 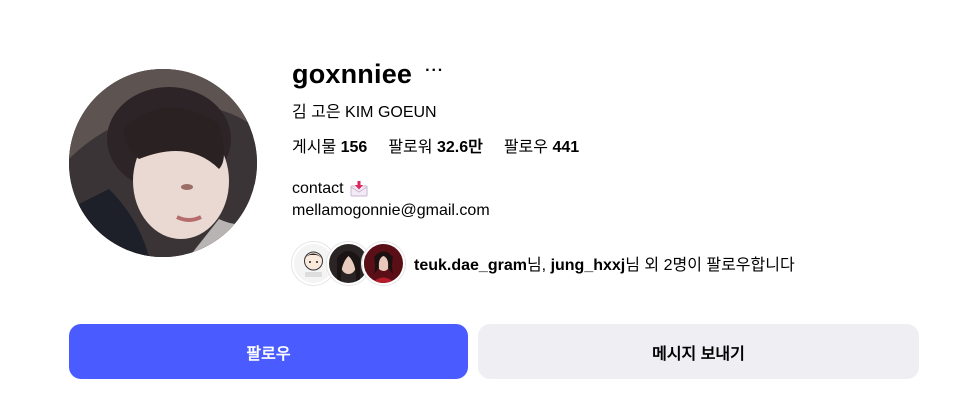 I want to click on follow-button: 팔로우, so click(x=268, y=351).